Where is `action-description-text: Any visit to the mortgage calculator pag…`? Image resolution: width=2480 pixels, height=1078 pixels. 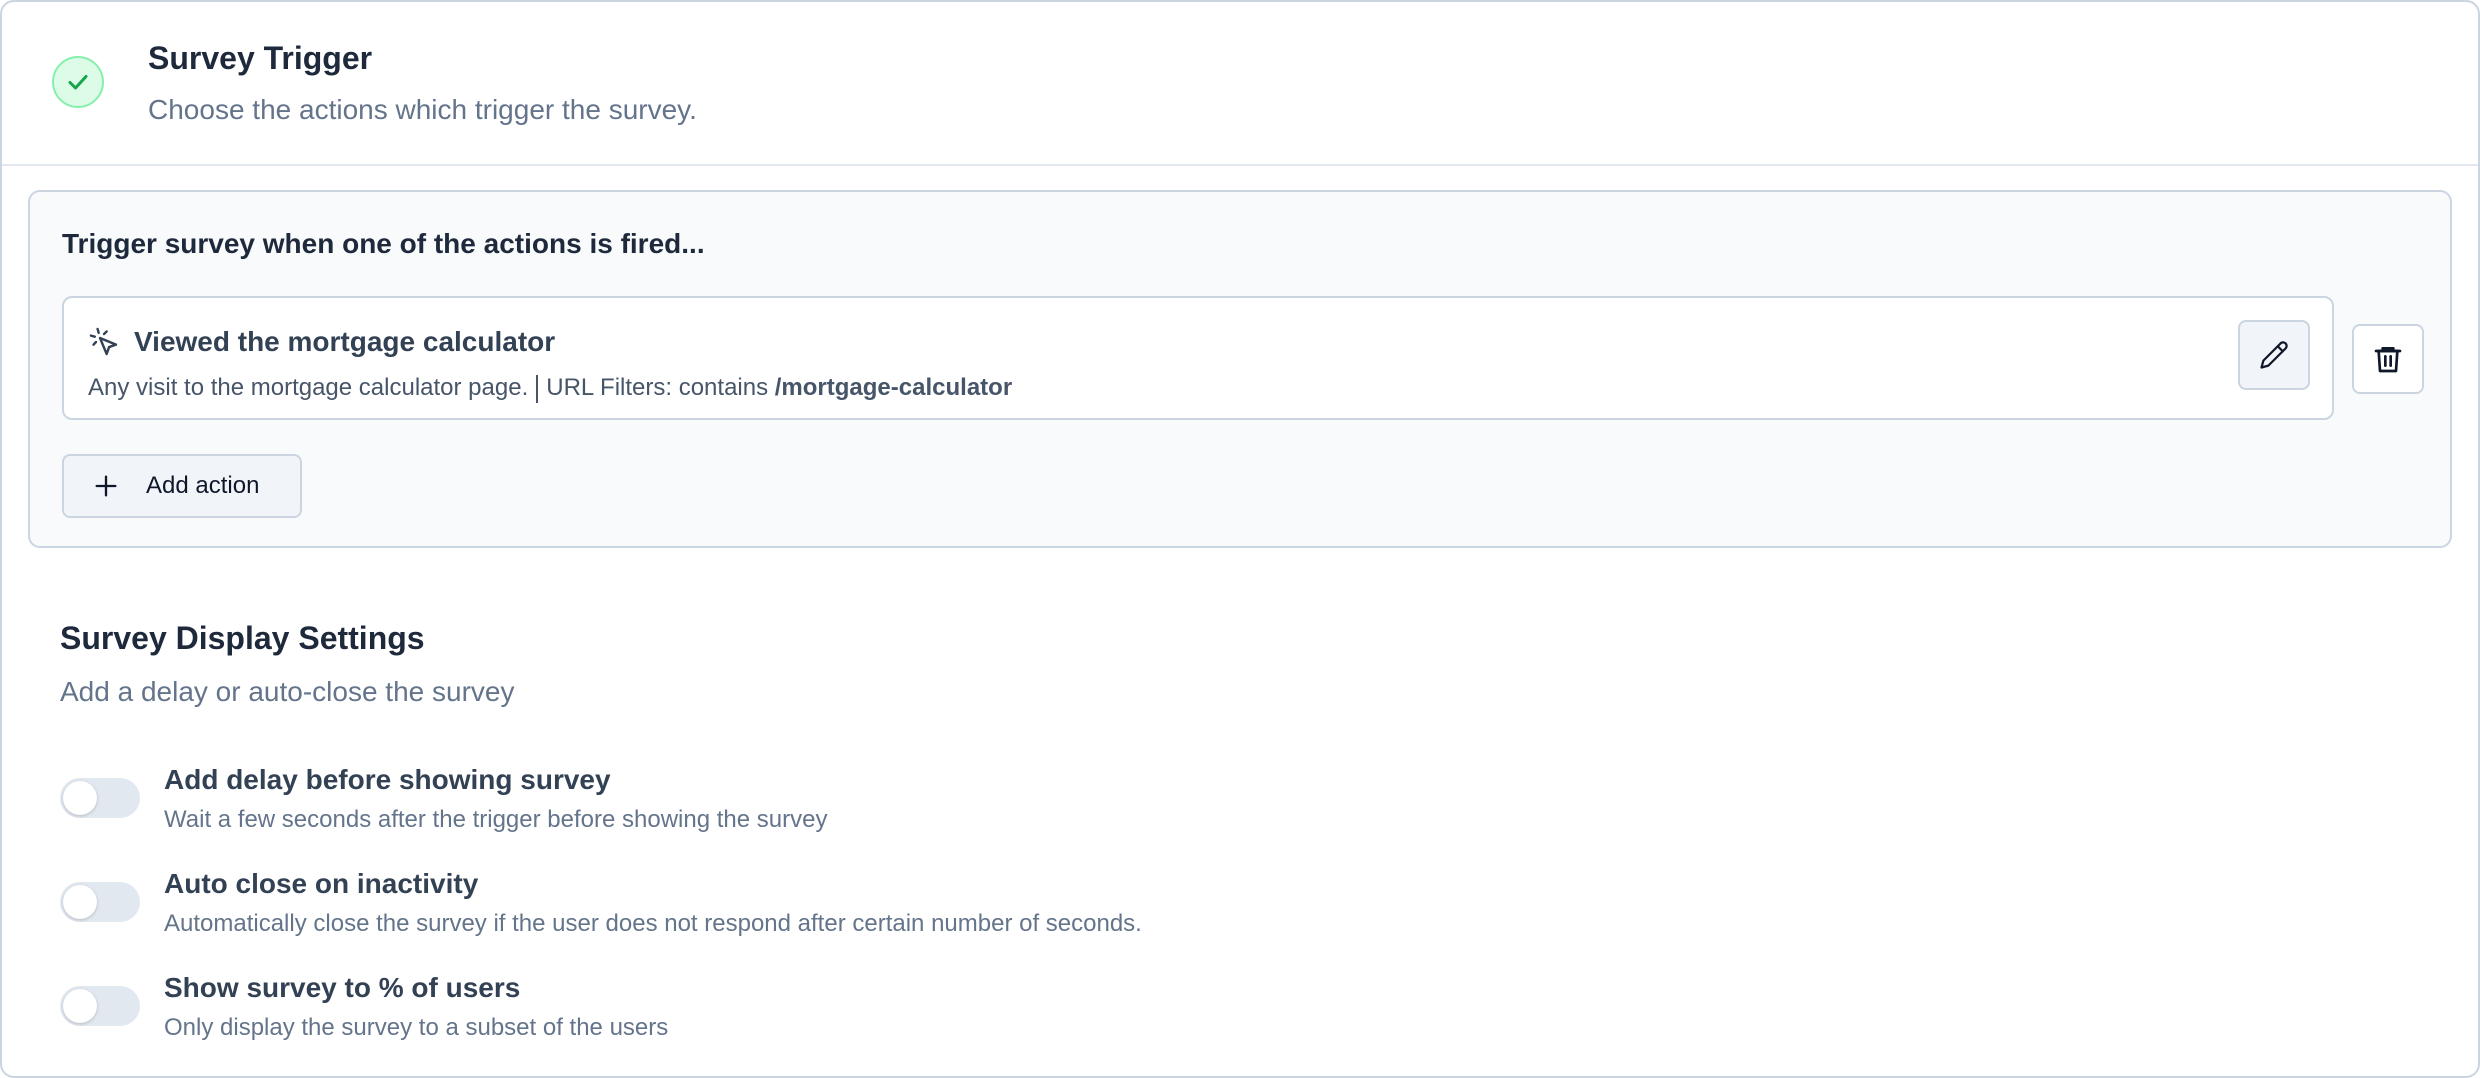 action-description-text: Any visit to the mortgage calculator pag… is located at coordinates (308, 387).